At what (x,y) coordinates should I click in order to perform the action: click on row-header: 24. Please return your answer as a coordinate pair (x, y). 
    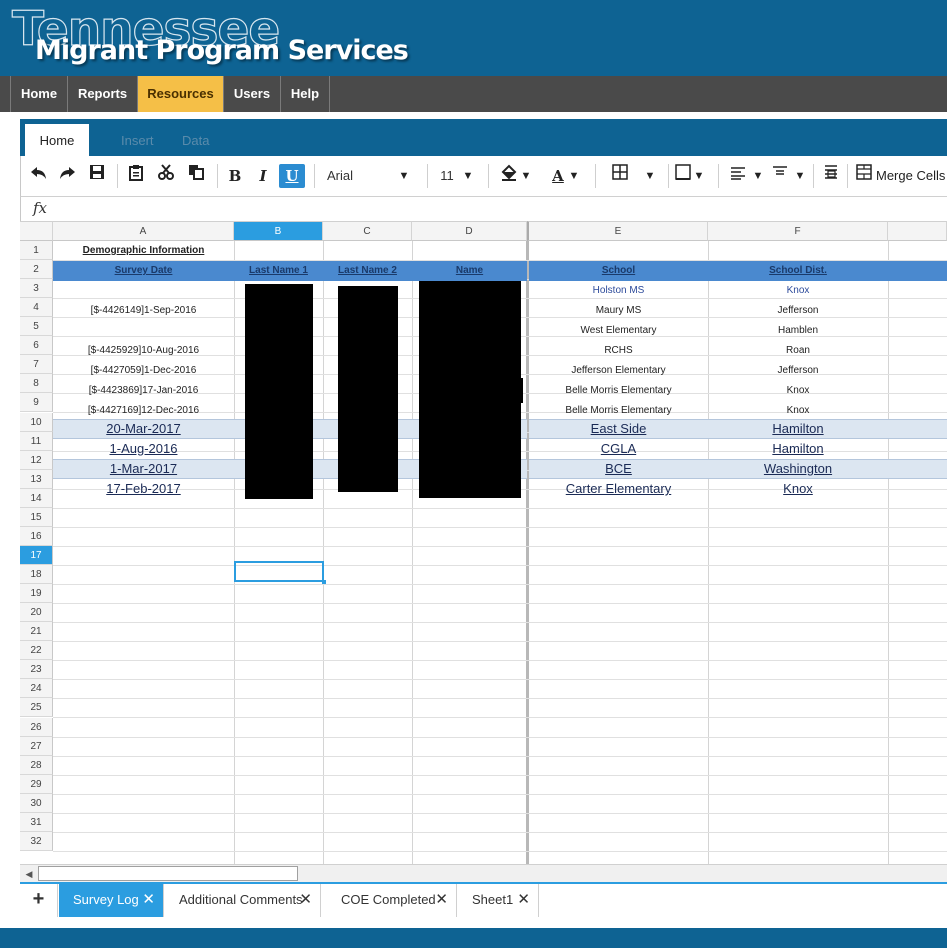
    Looking at the image, I should click on (36, 688).